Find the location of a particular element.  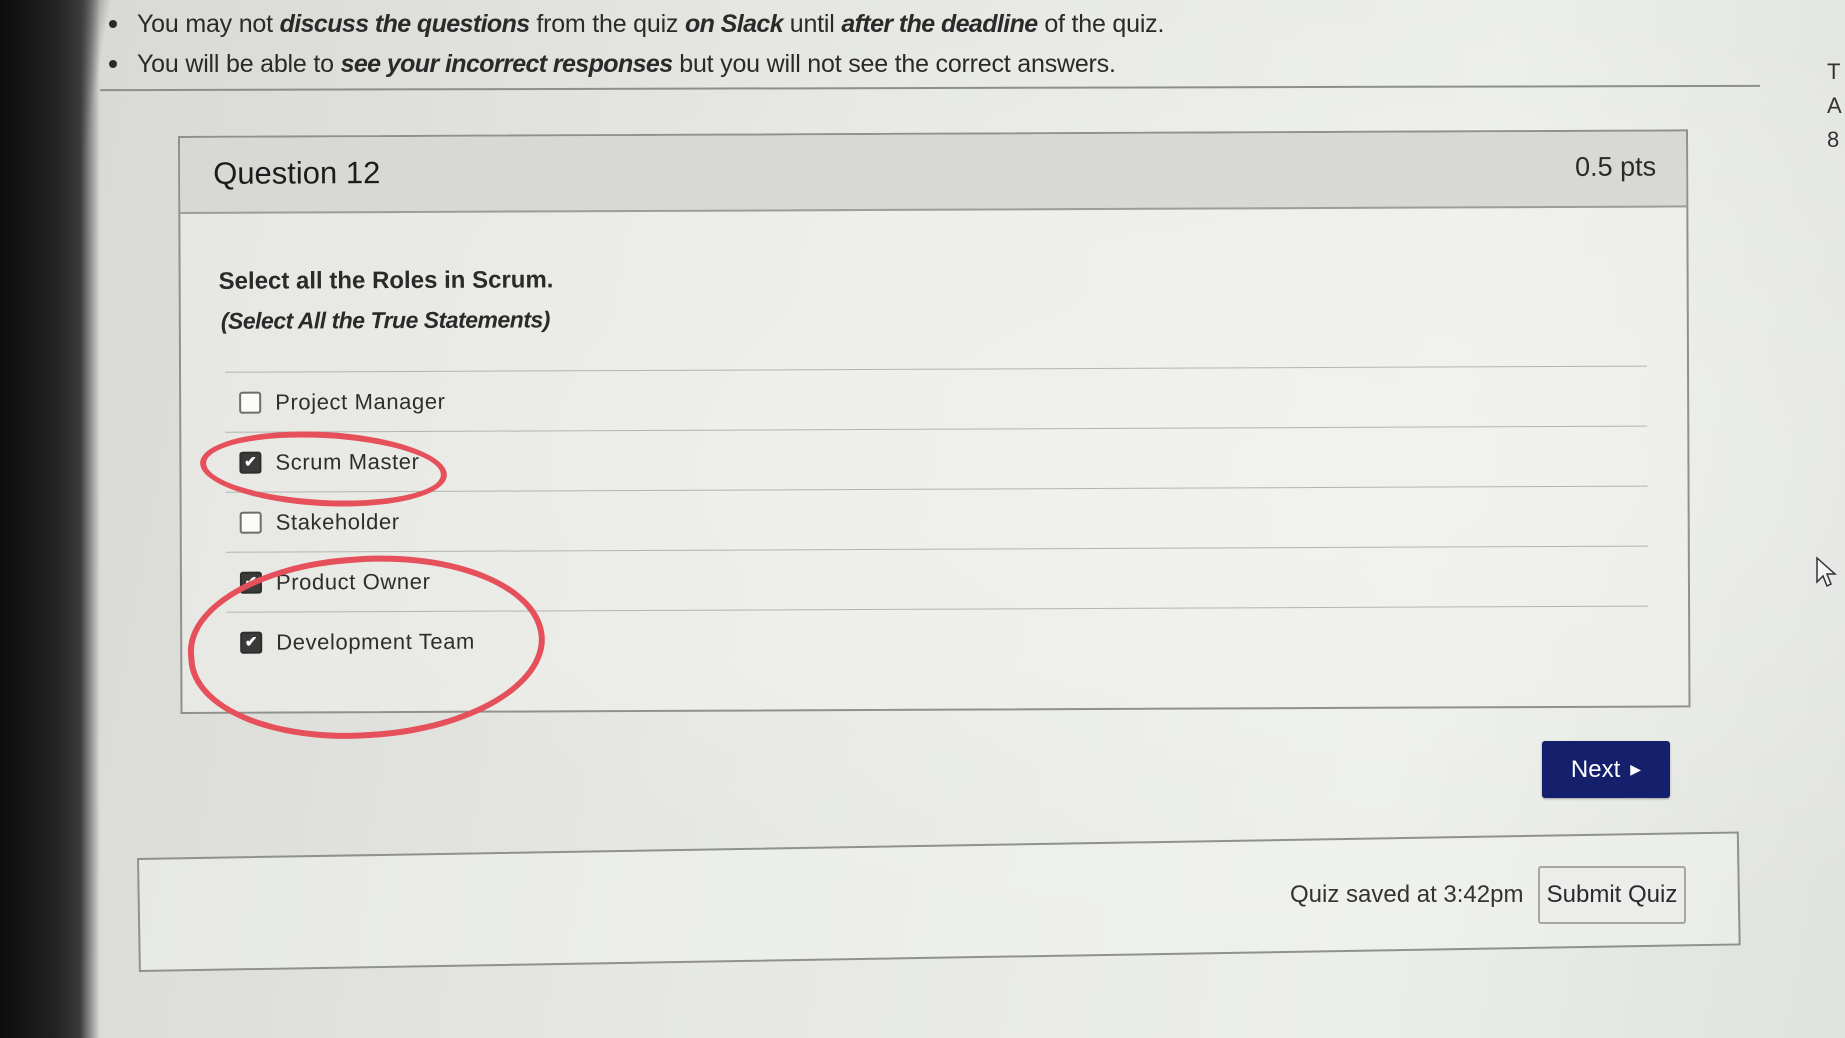

question-header: Question 12 0.5 pts is located at coordinates (933, 172).